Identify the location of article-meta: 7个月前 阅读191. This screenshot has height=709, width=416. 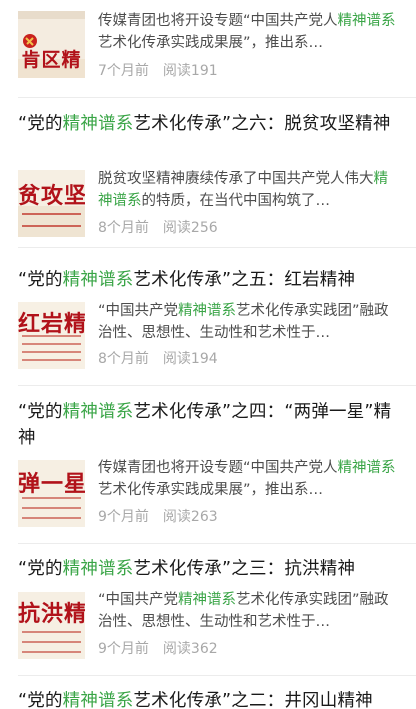
(158, 71).